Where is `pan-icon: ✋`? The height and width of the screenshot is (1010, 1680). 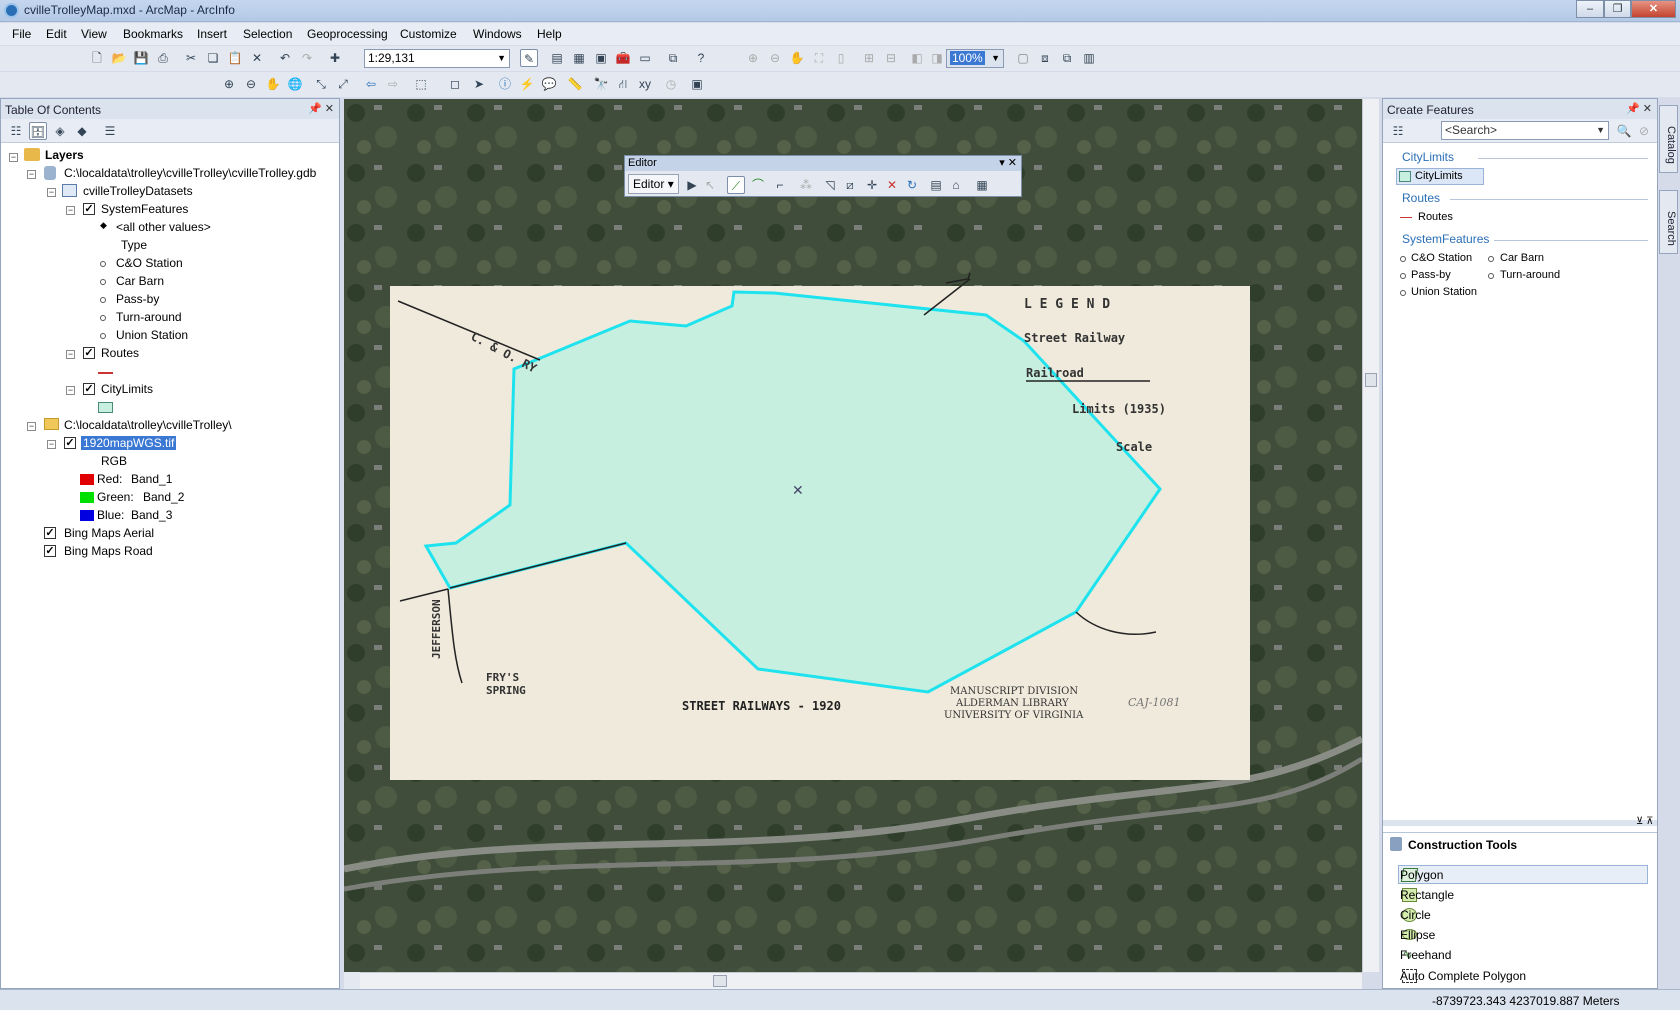 pan-icon: ✋ is located at coordinates (273, 84).